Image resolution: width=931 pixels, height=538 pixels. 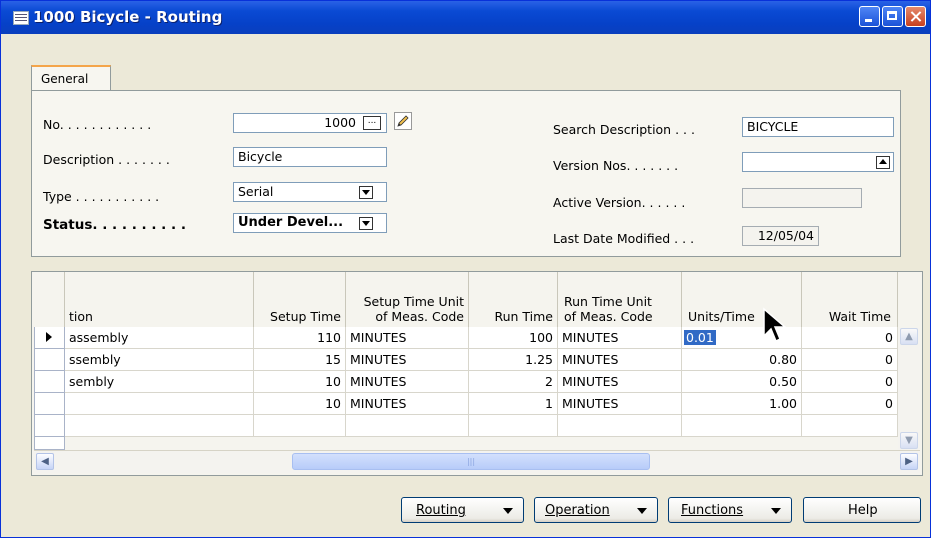 I want to click on scroll-right-button: ▶, so click(x=909, y=461).